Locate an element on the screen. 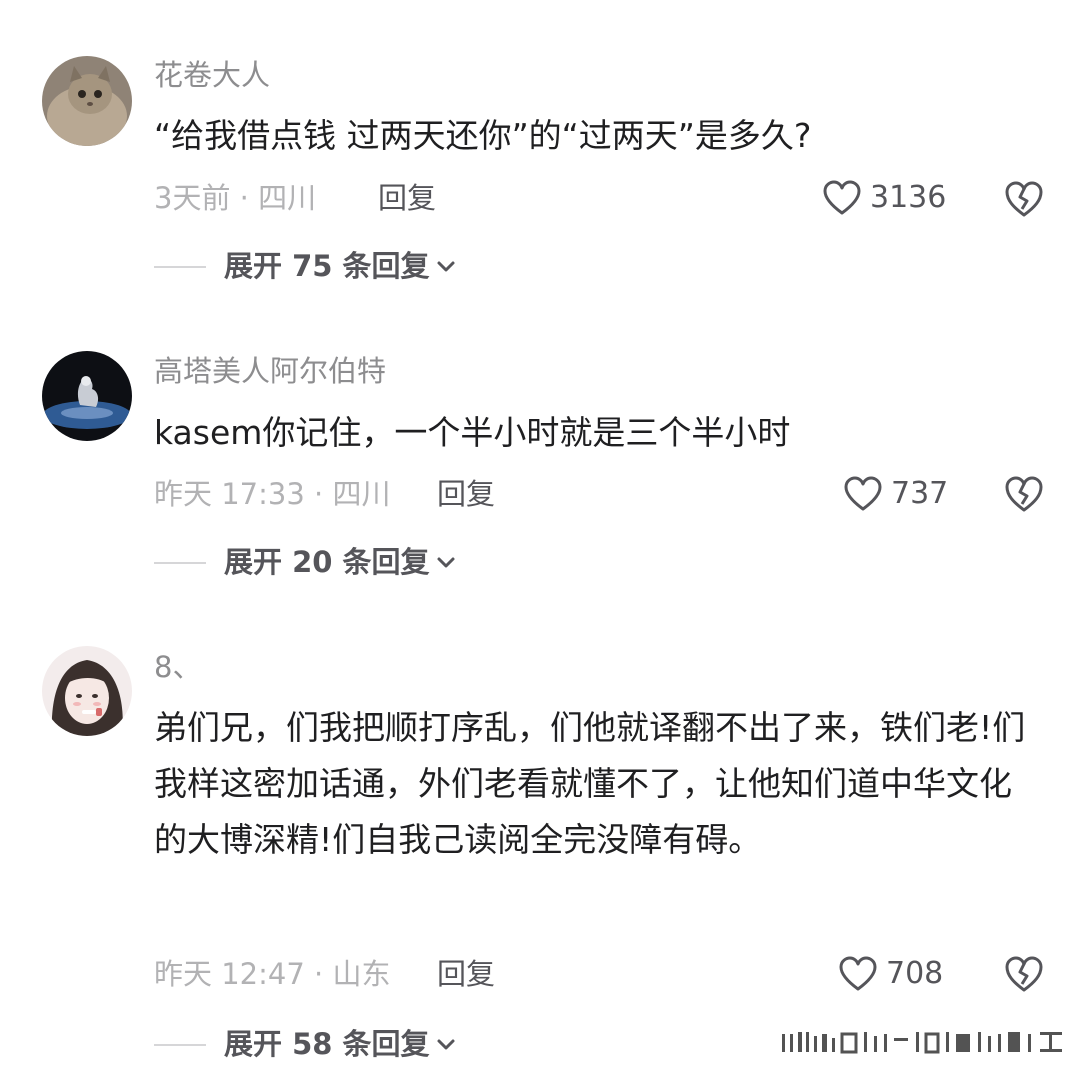  broken-heart-icon is located at coordinates (1024, 974).